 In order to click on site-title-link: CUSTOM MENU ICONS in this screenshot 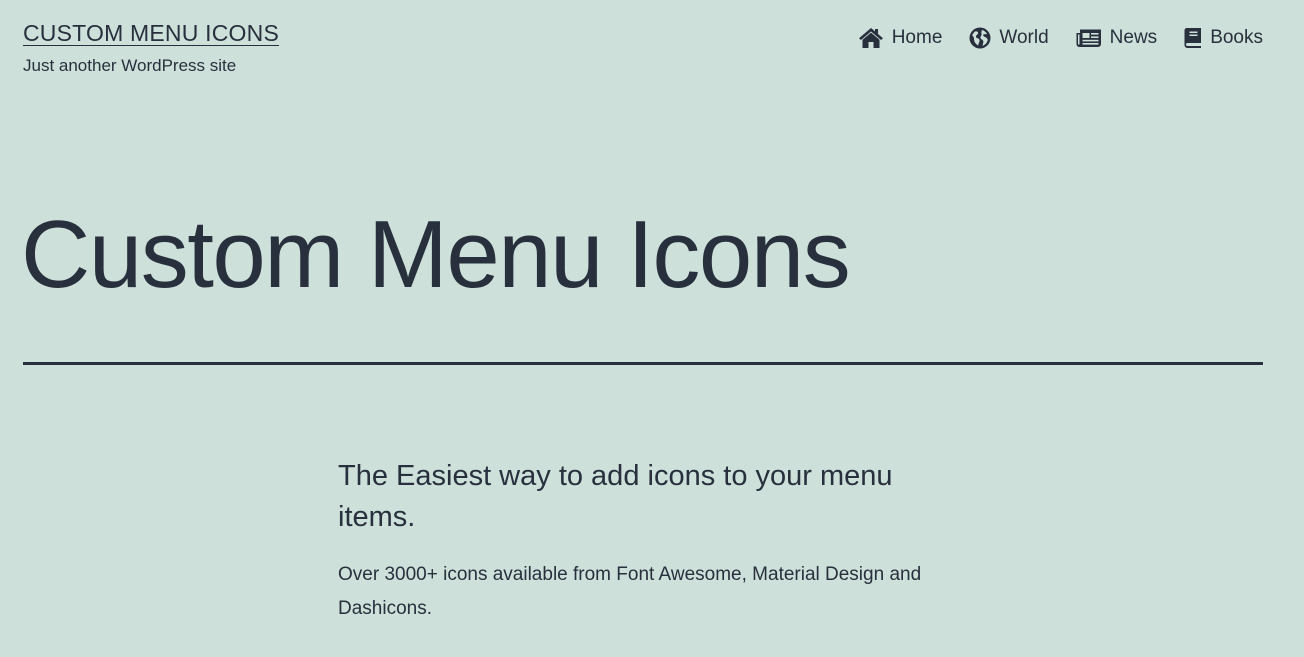, I will do `click(151, 33)`.